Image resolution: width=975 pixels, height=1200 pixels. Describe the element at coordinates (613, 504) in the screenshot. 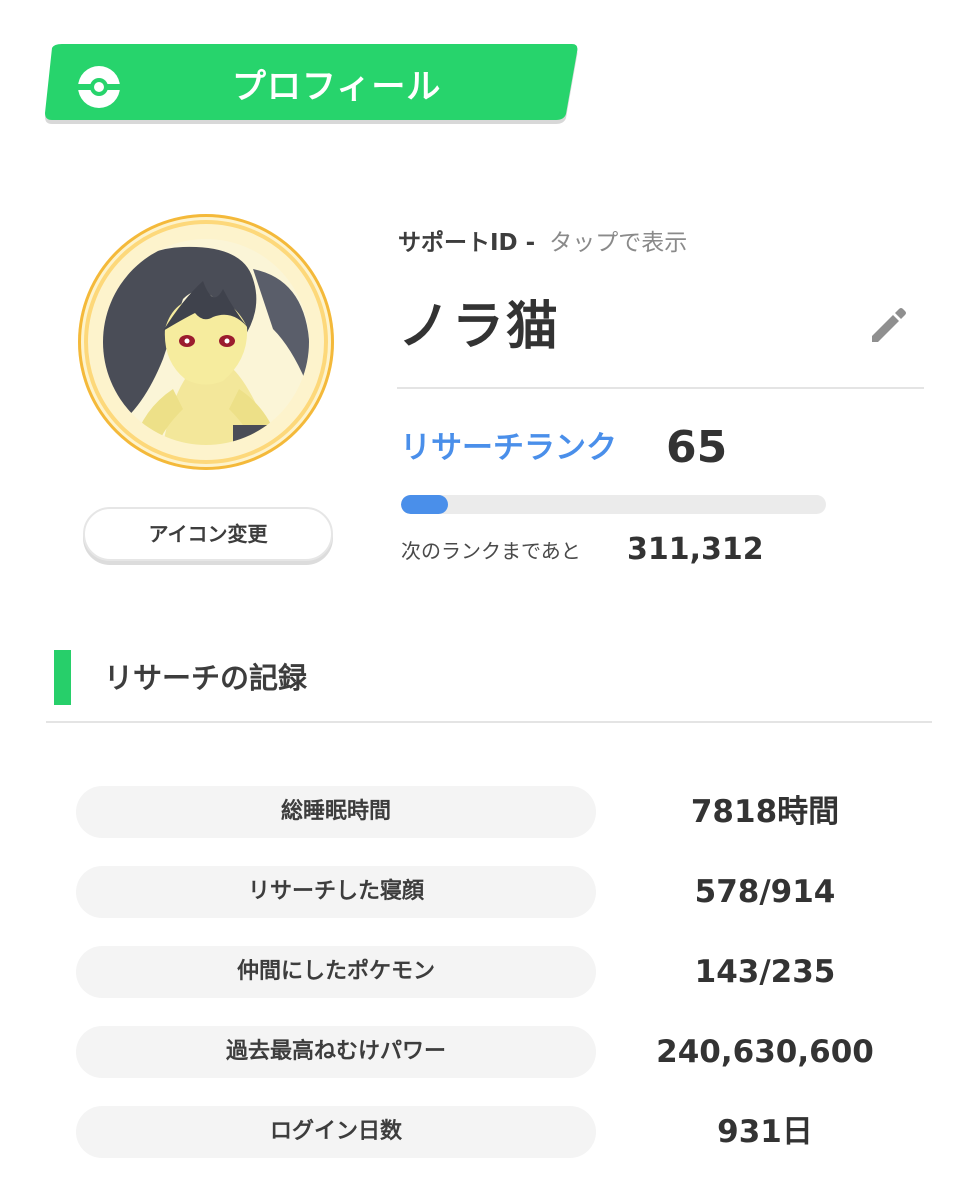

I see `rank-progress-bar` at that location.